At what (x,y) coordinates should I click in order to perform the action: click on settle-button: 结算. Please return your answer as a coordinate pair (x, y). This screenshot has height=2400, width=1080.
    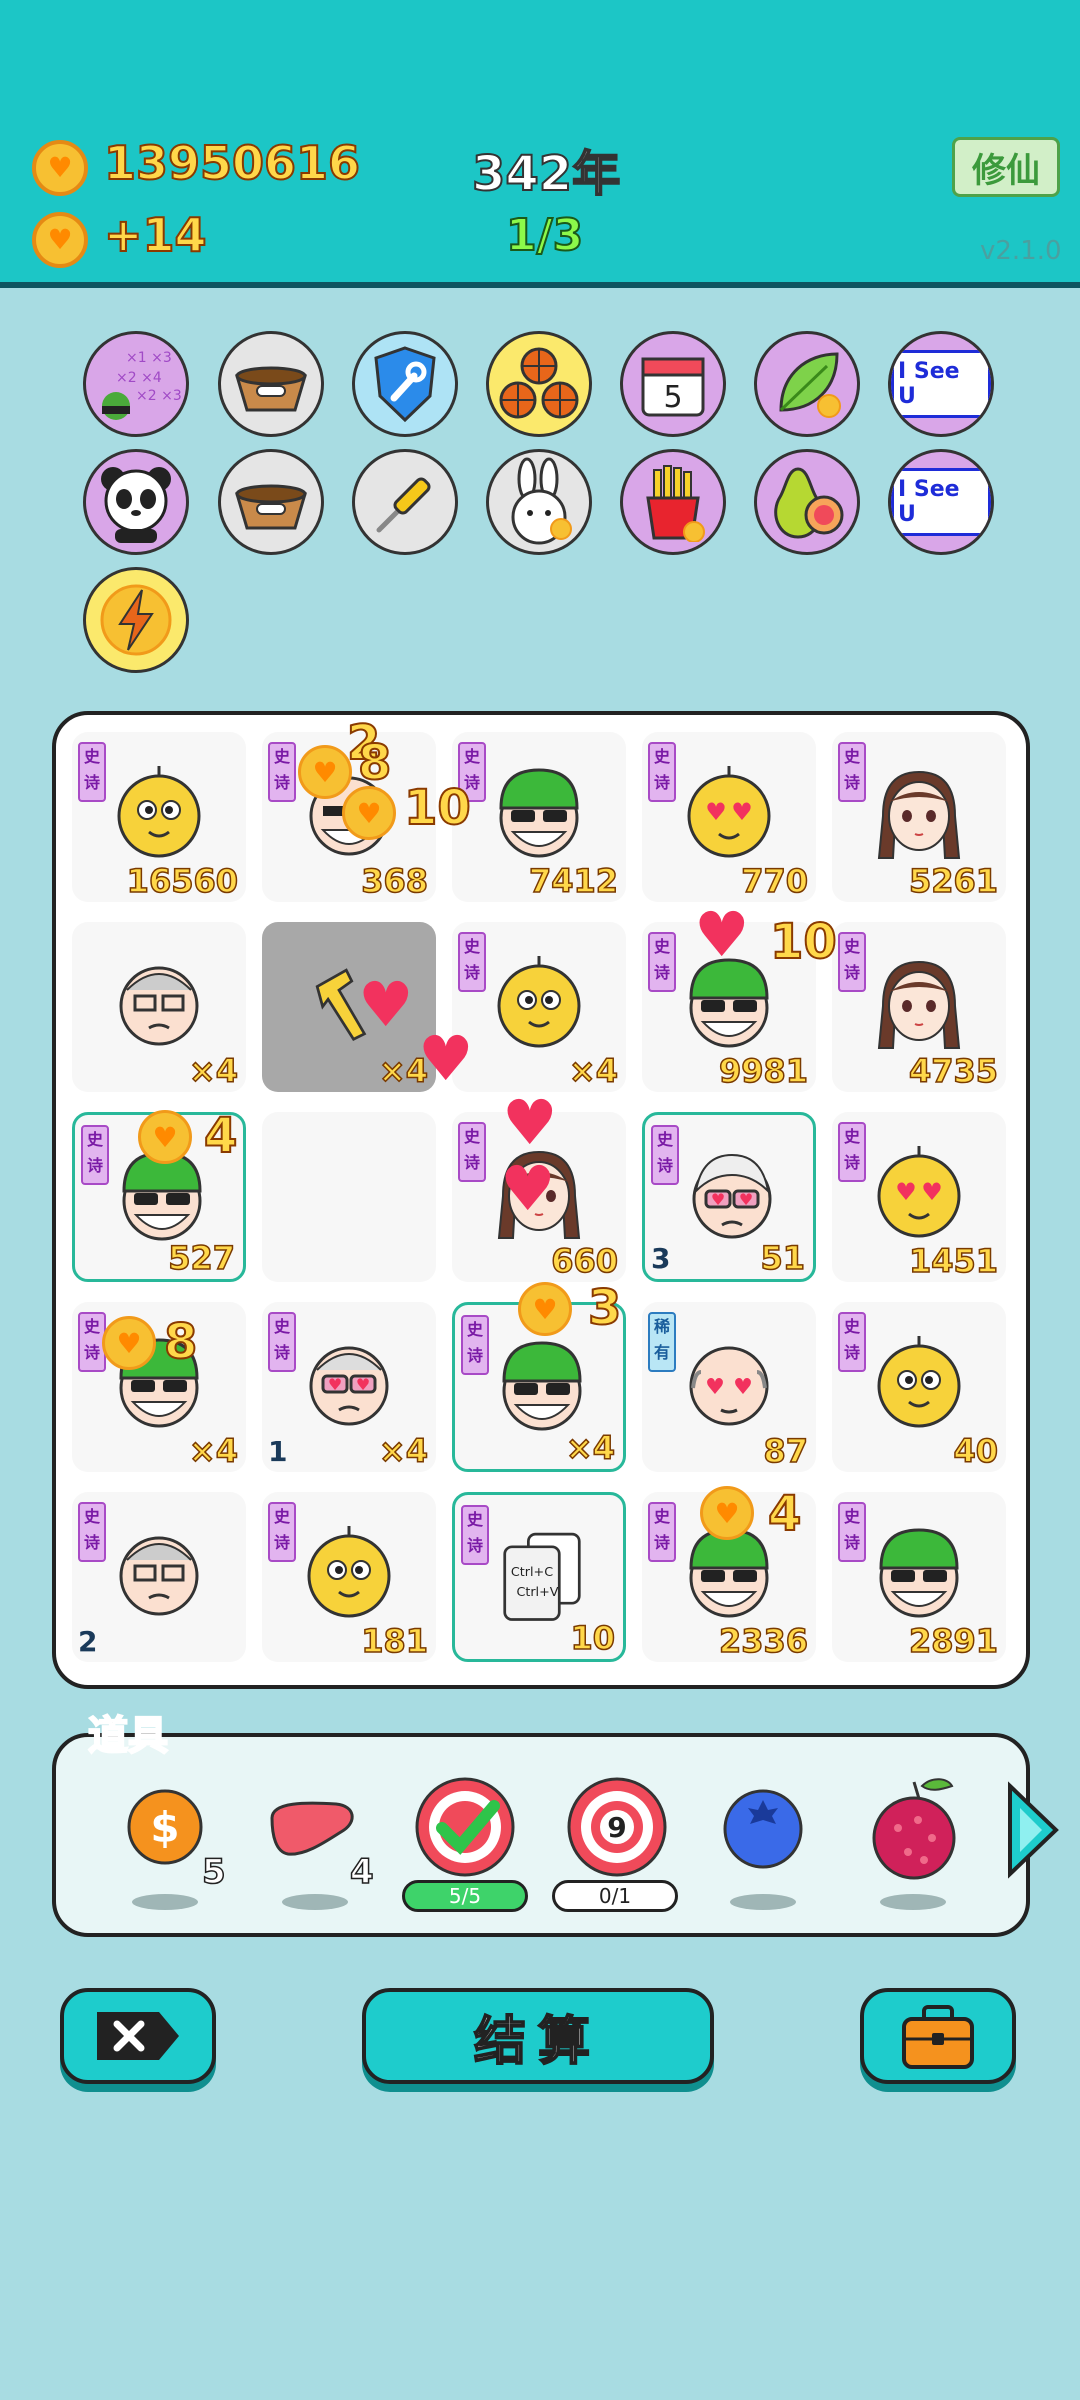
    Looking at the image, I should click on (538, 2036).